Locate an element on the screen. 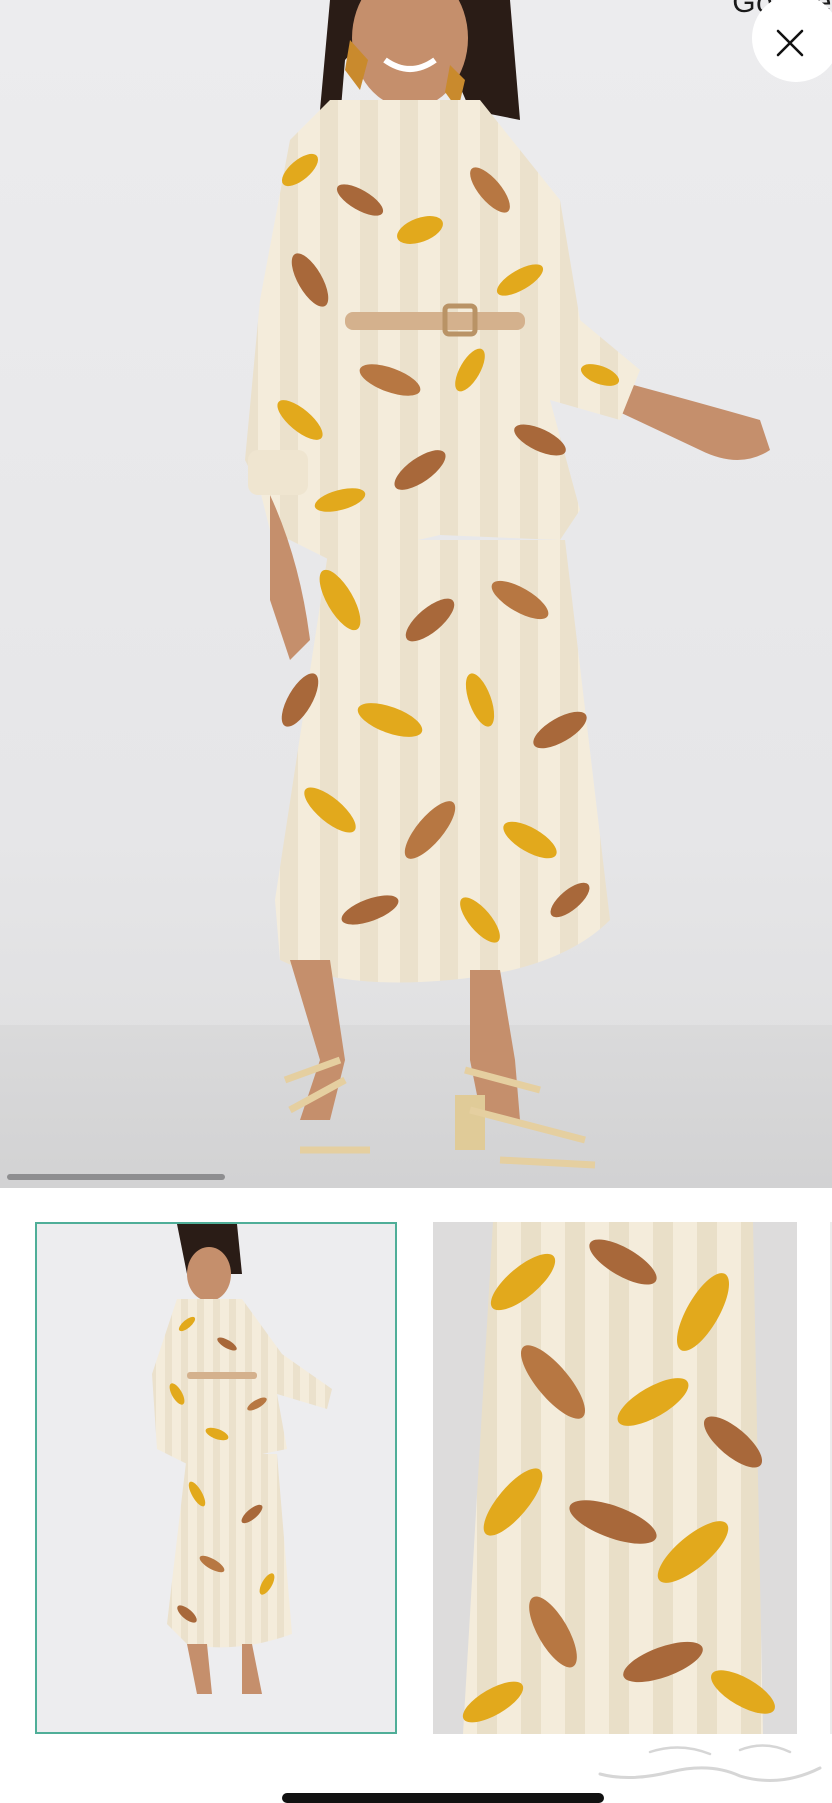 This screenshot has width=832, height=1803. thumbnail-full-outfit is located at coordinates (216, 1478).